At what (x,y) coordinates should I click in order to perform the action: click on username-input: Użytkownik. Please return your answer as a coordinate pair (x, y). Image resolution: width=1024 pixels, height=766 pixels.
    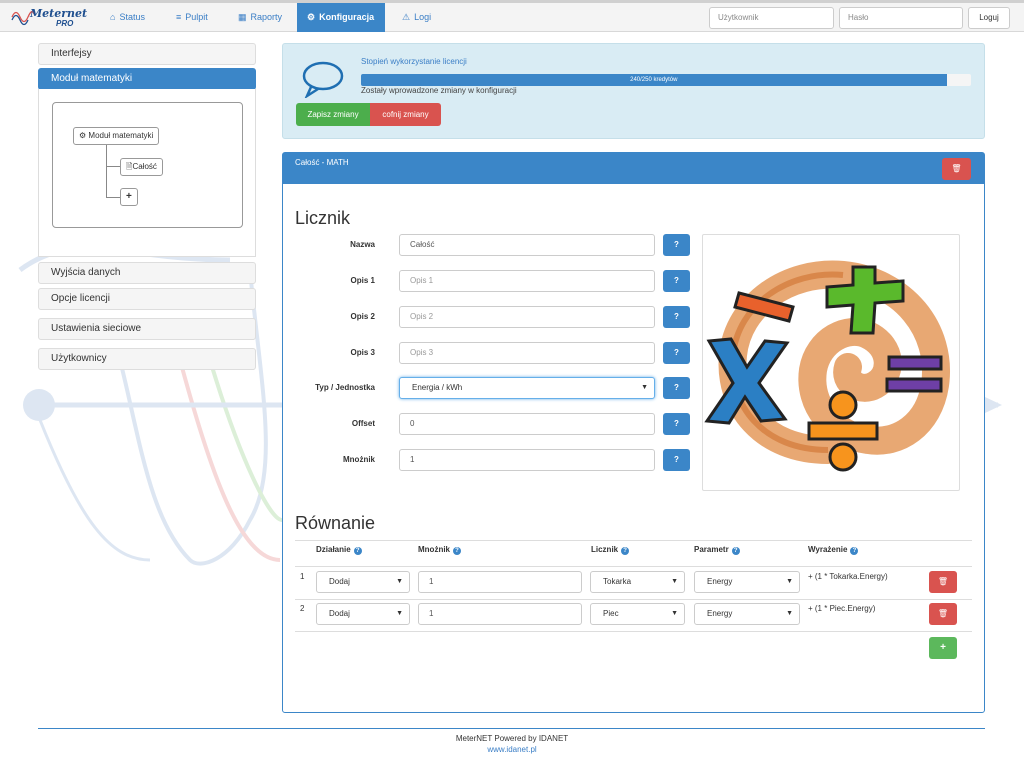
    Looking at the image, I should click on (771, 18).